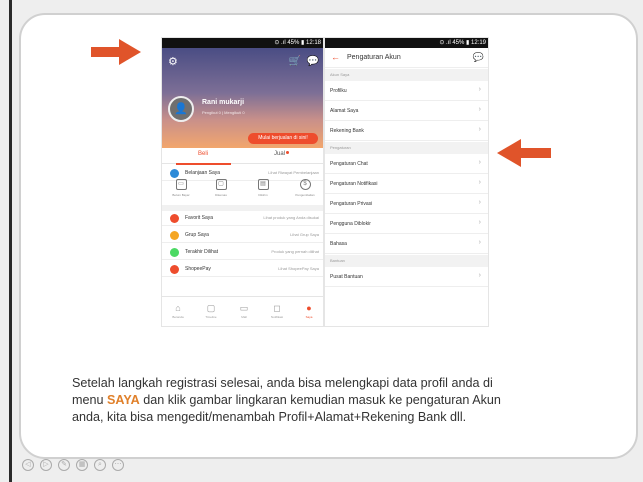 The image size is (643, 482). I want to click on tab-indicator, so click(203, 164).